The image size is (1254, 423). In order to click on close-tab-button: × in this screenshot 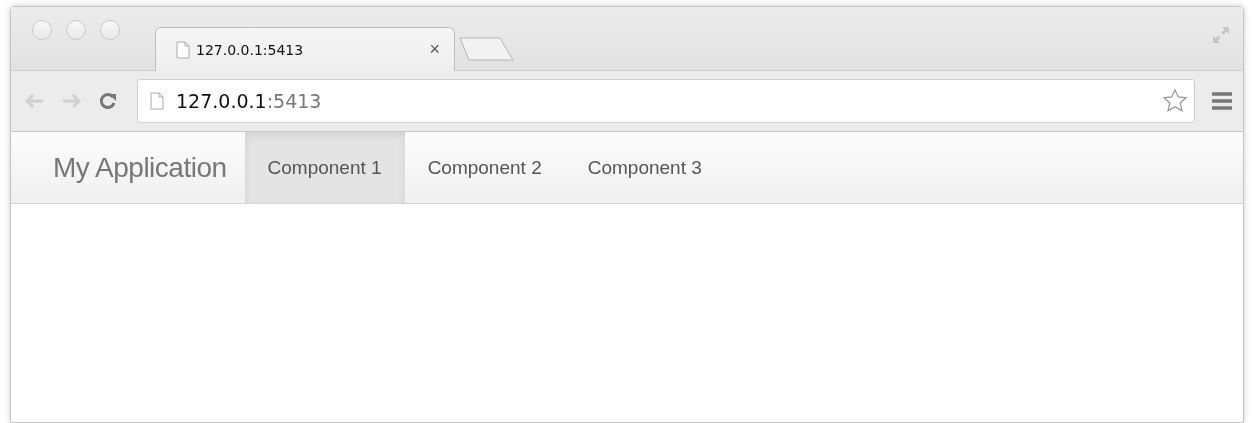, I will do `click(434, 49)`.